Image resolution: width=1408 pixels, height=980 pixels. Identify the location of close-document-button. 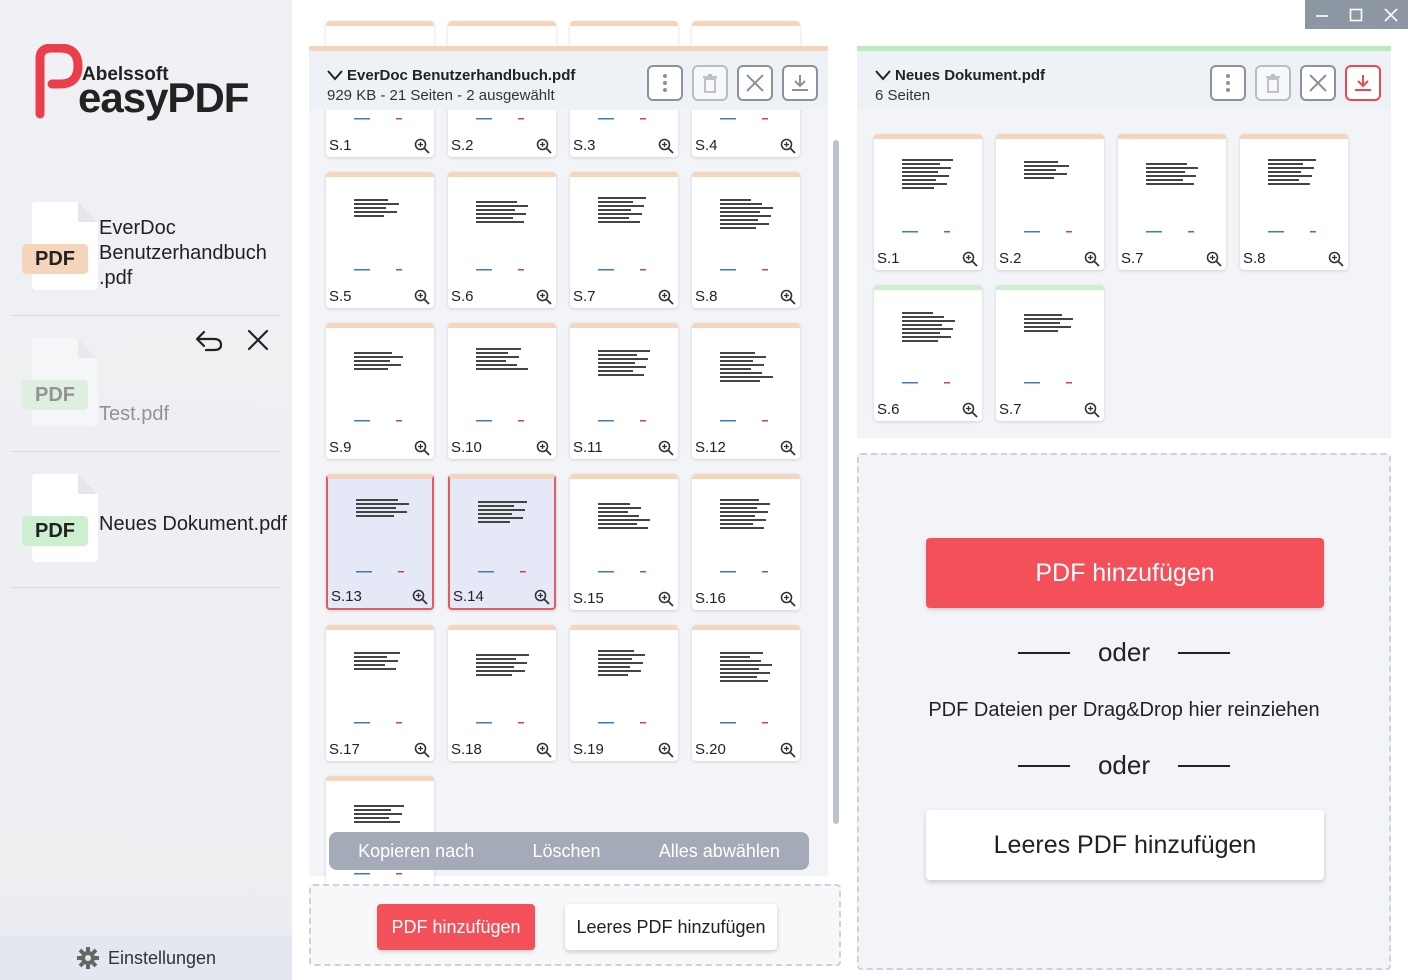
(755, 83).